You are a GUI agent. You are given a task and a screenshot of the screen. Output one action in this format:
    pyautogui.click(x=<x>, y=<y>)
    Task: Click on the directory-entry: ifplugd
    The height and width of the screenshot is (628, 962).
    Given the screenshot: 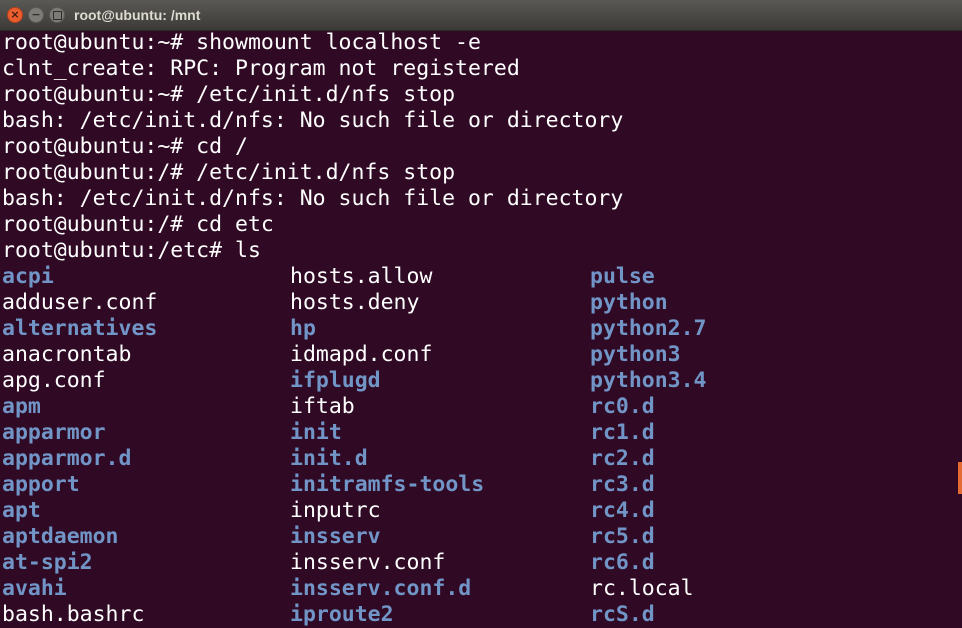 What is the action you would take?
    pyautogui.click(x=335, y=380)
    